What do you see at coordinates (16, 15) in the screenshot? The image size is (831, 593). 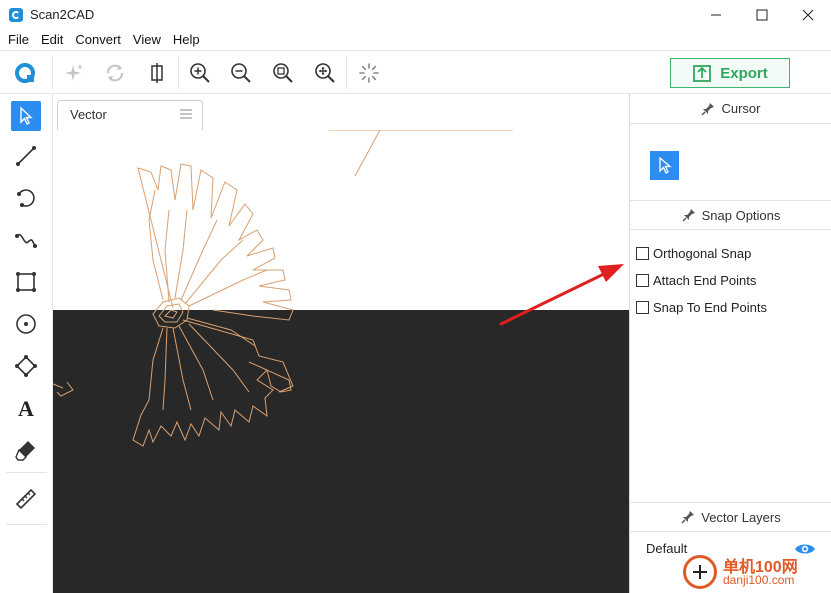 I see `app-logo-icon` at bounding box center [16, 15].